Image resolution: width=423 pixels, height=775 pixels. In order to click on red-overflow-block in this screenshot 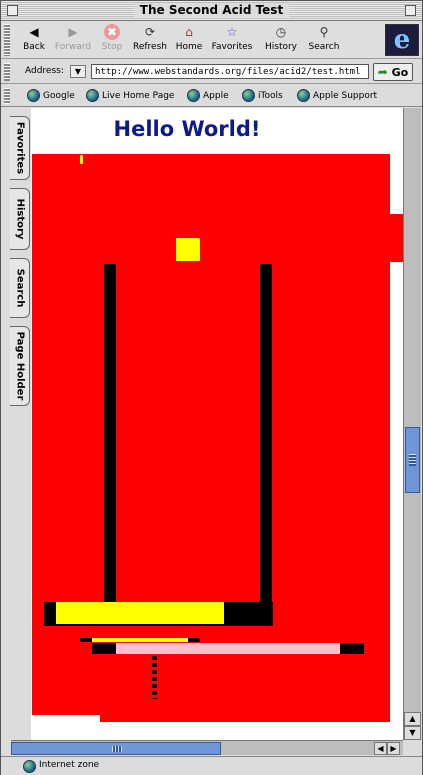, I will do `click(396, 238)`.